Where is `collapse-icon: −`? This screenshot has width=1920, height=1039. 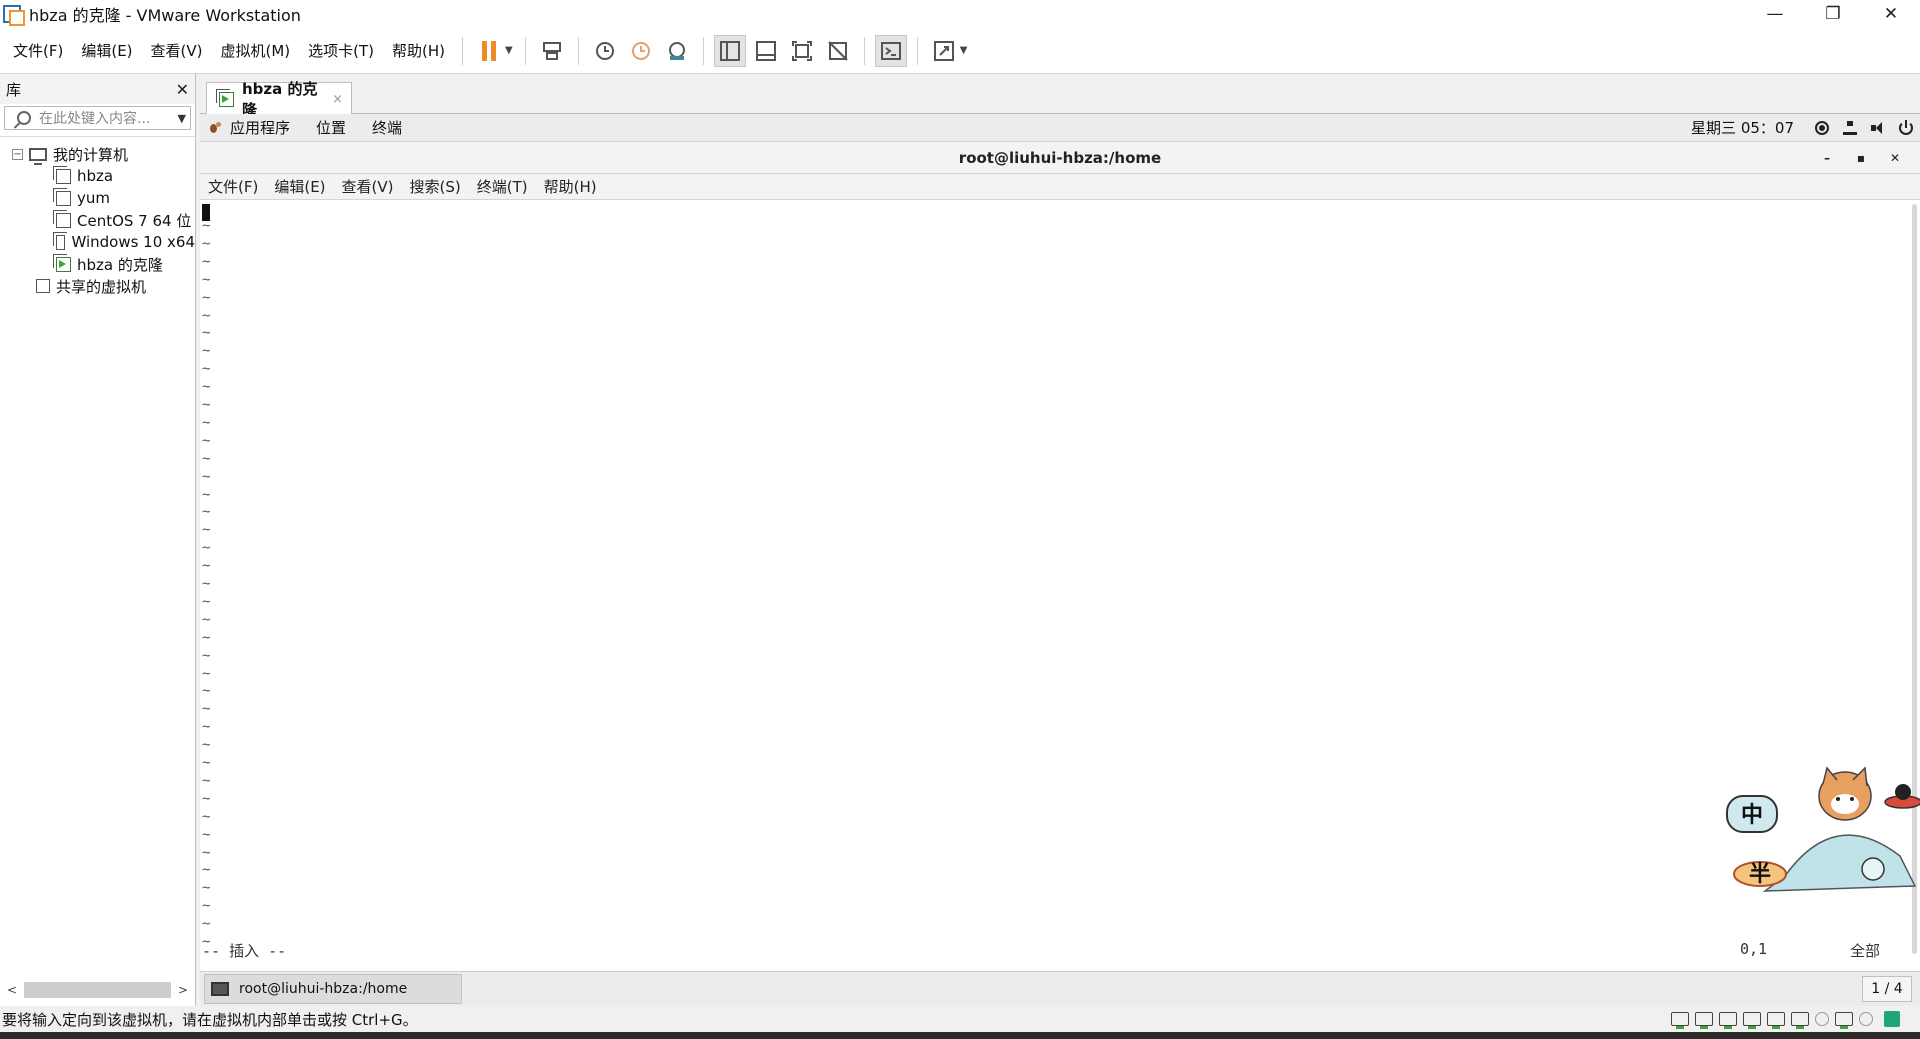
collapse-icon: − is located at coordinates (17, 154).